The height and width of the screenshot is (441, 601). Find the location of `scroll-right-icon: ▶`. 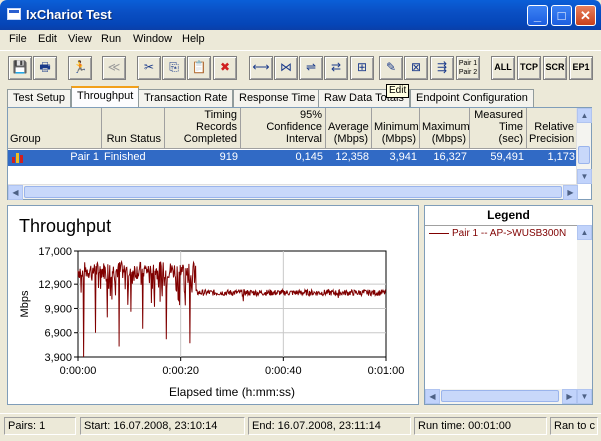

scroll-right-icon: ▶ is located at coordinates (570, 192).